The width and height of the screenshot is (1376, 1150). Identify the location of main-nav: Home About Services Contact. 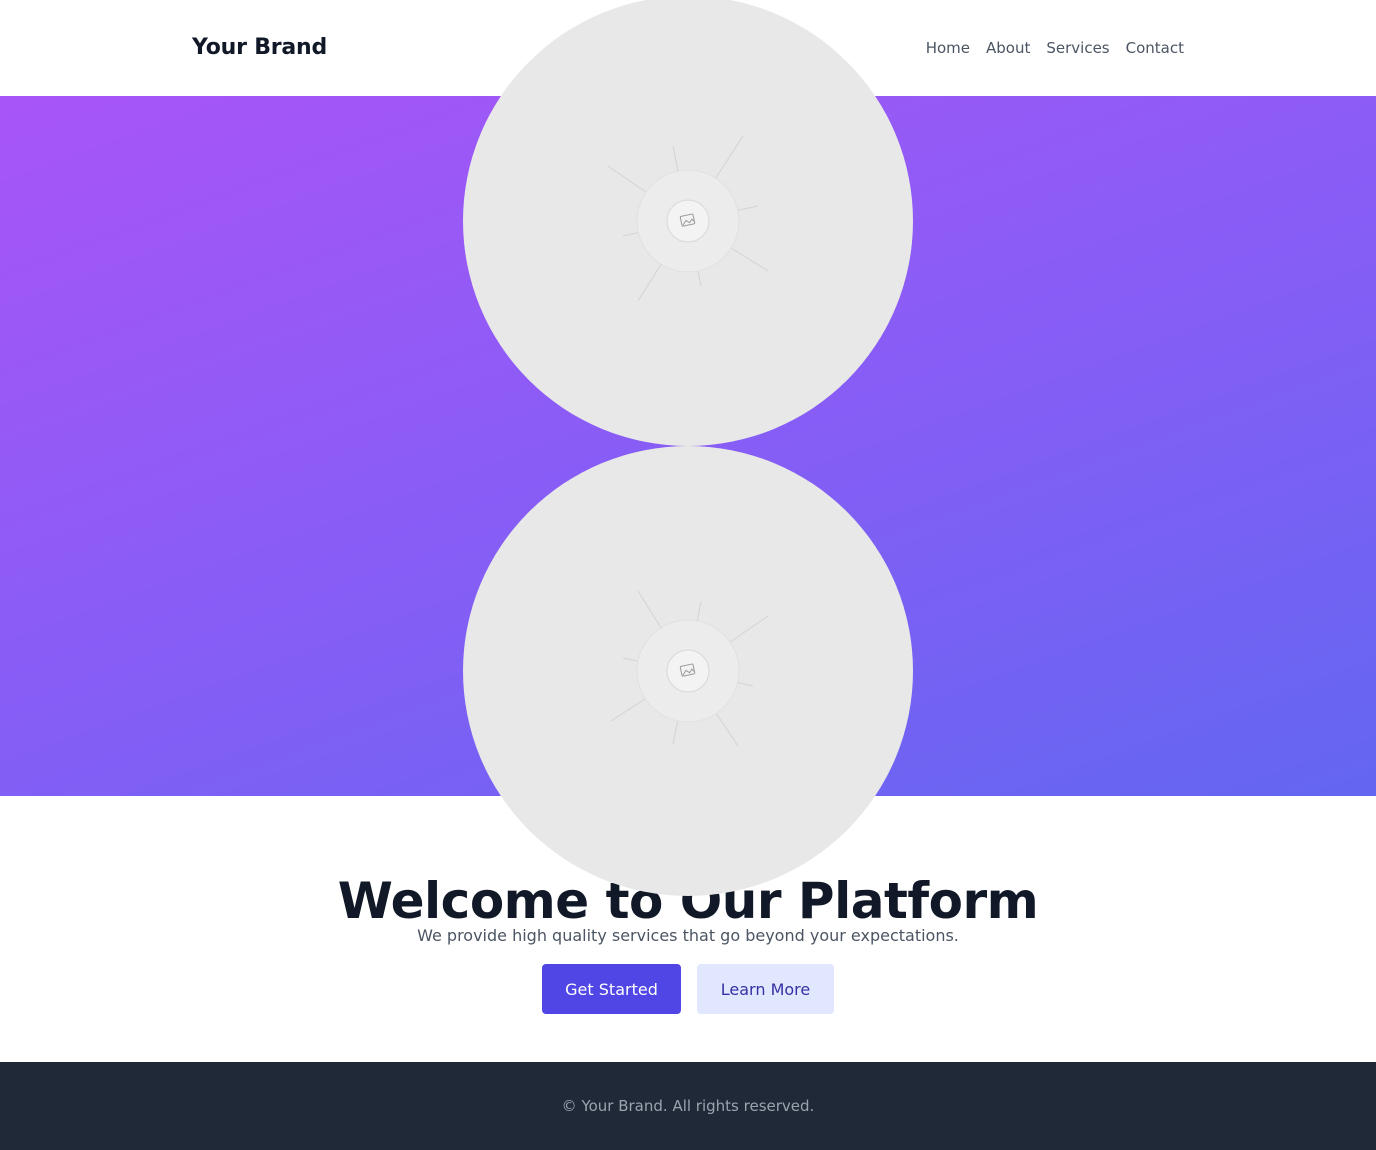
(1055, 48).